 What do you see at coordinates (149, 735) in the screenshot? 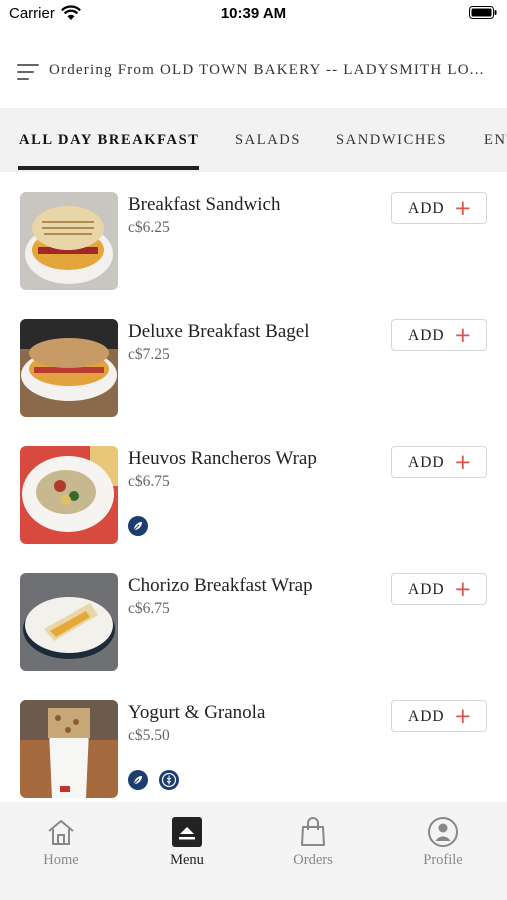
I see `item-price: c$5.50` at bounding box center [149, 735].